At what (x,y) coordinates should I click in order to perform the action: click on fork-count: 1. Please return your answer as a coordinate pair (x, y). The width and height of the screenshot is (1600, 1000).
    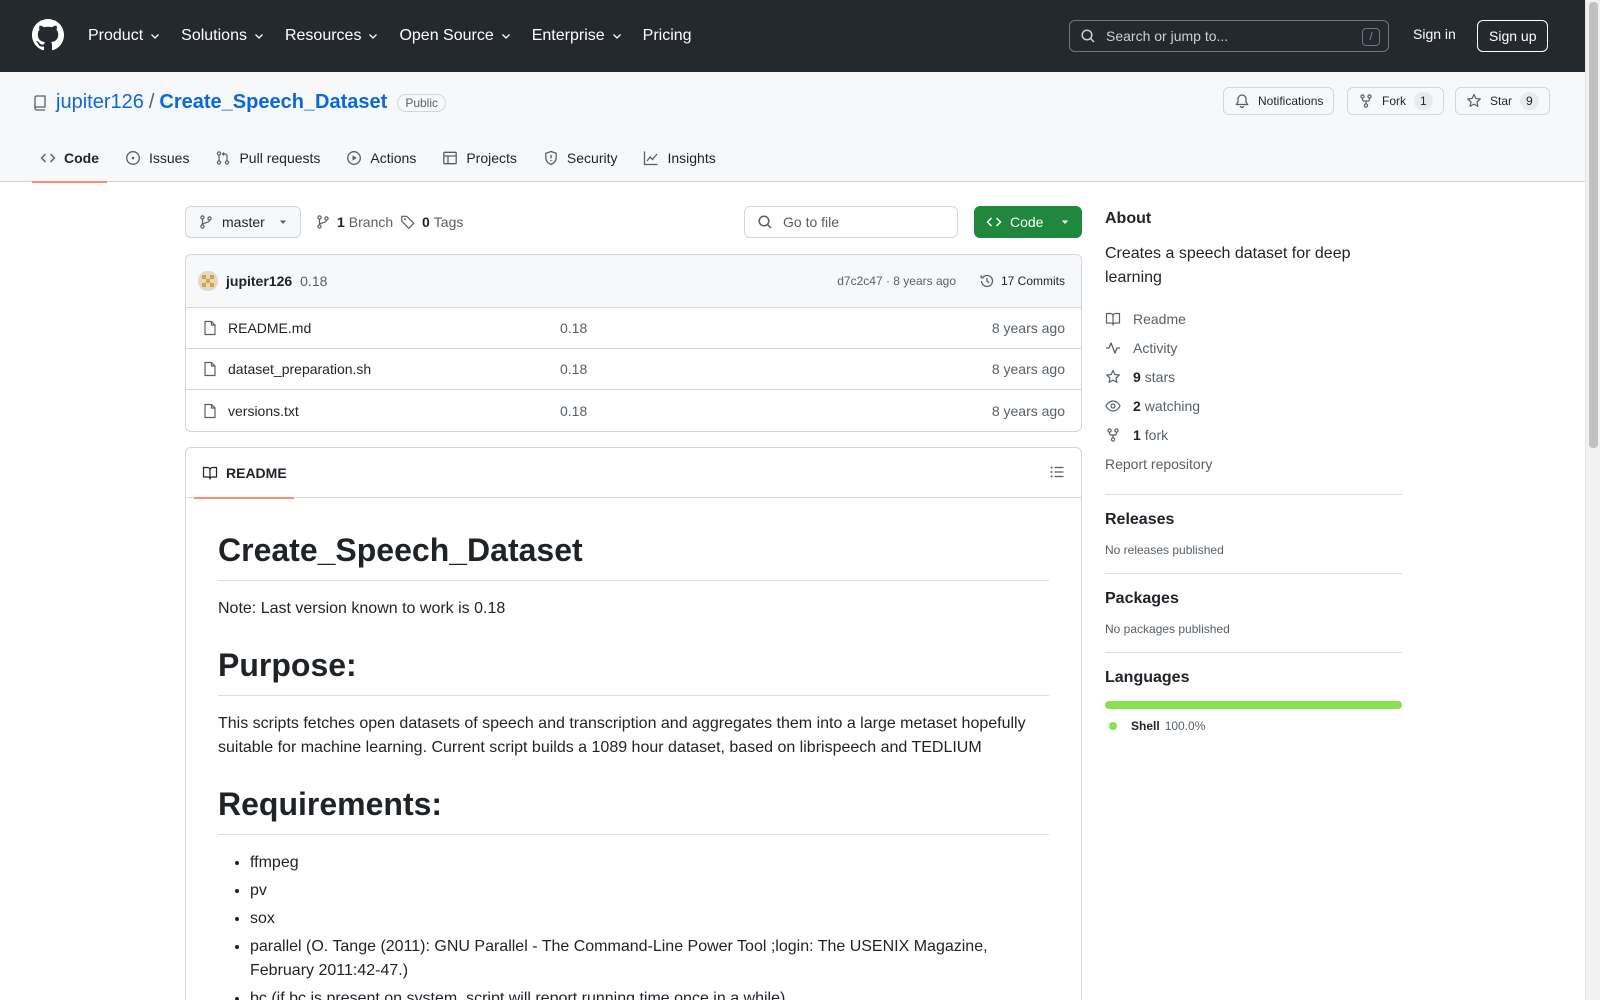
    Looking at the image, I should click on (1423, 101).